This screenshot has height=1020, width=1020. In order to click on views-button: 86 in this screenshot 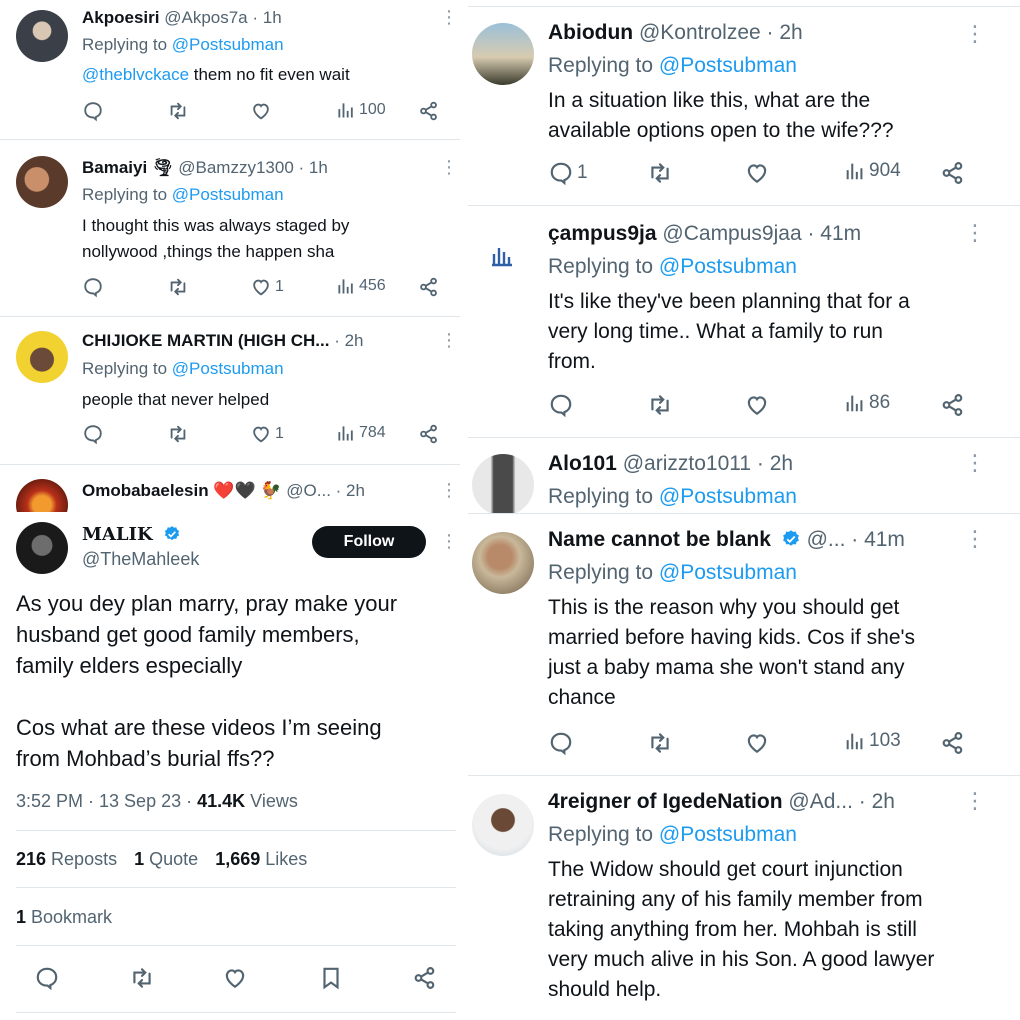, I will do `click(867, 403)`.